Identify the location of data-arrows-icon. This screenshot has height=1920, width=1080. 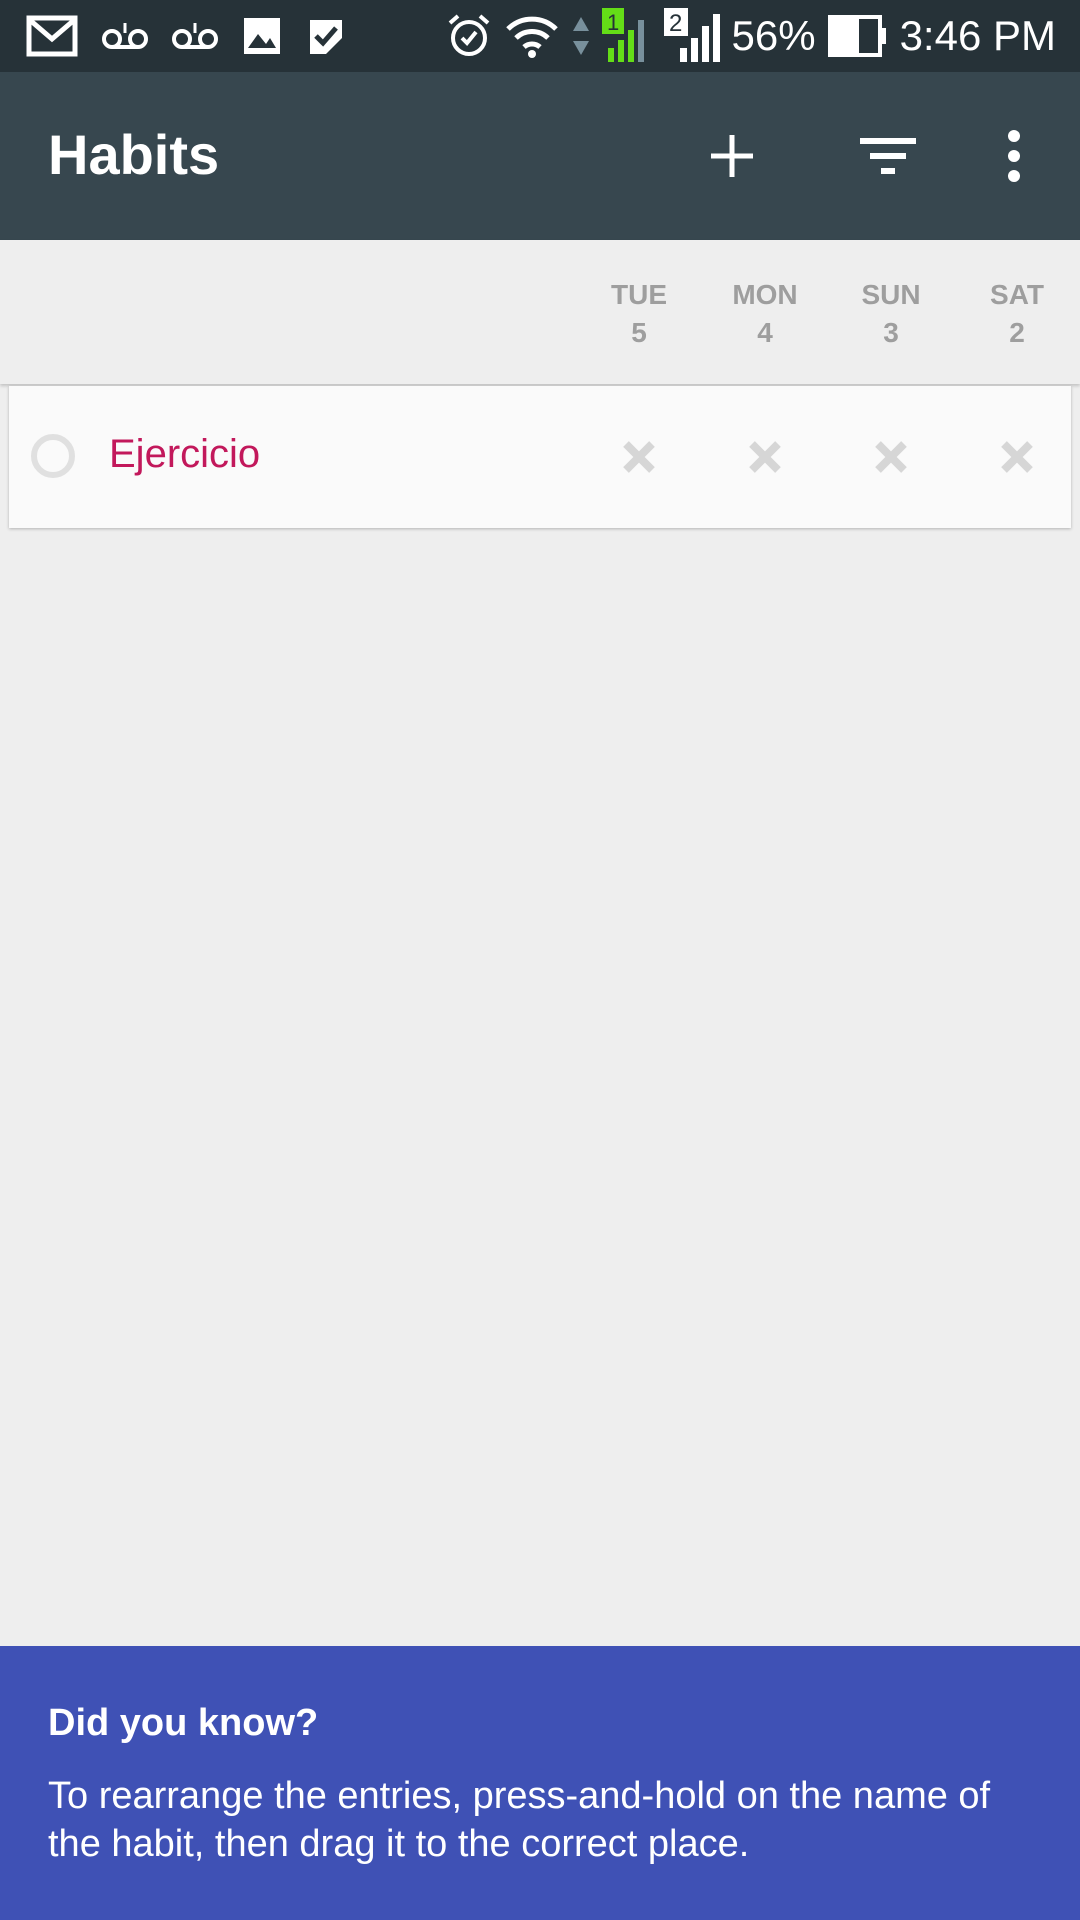
(581, 36).